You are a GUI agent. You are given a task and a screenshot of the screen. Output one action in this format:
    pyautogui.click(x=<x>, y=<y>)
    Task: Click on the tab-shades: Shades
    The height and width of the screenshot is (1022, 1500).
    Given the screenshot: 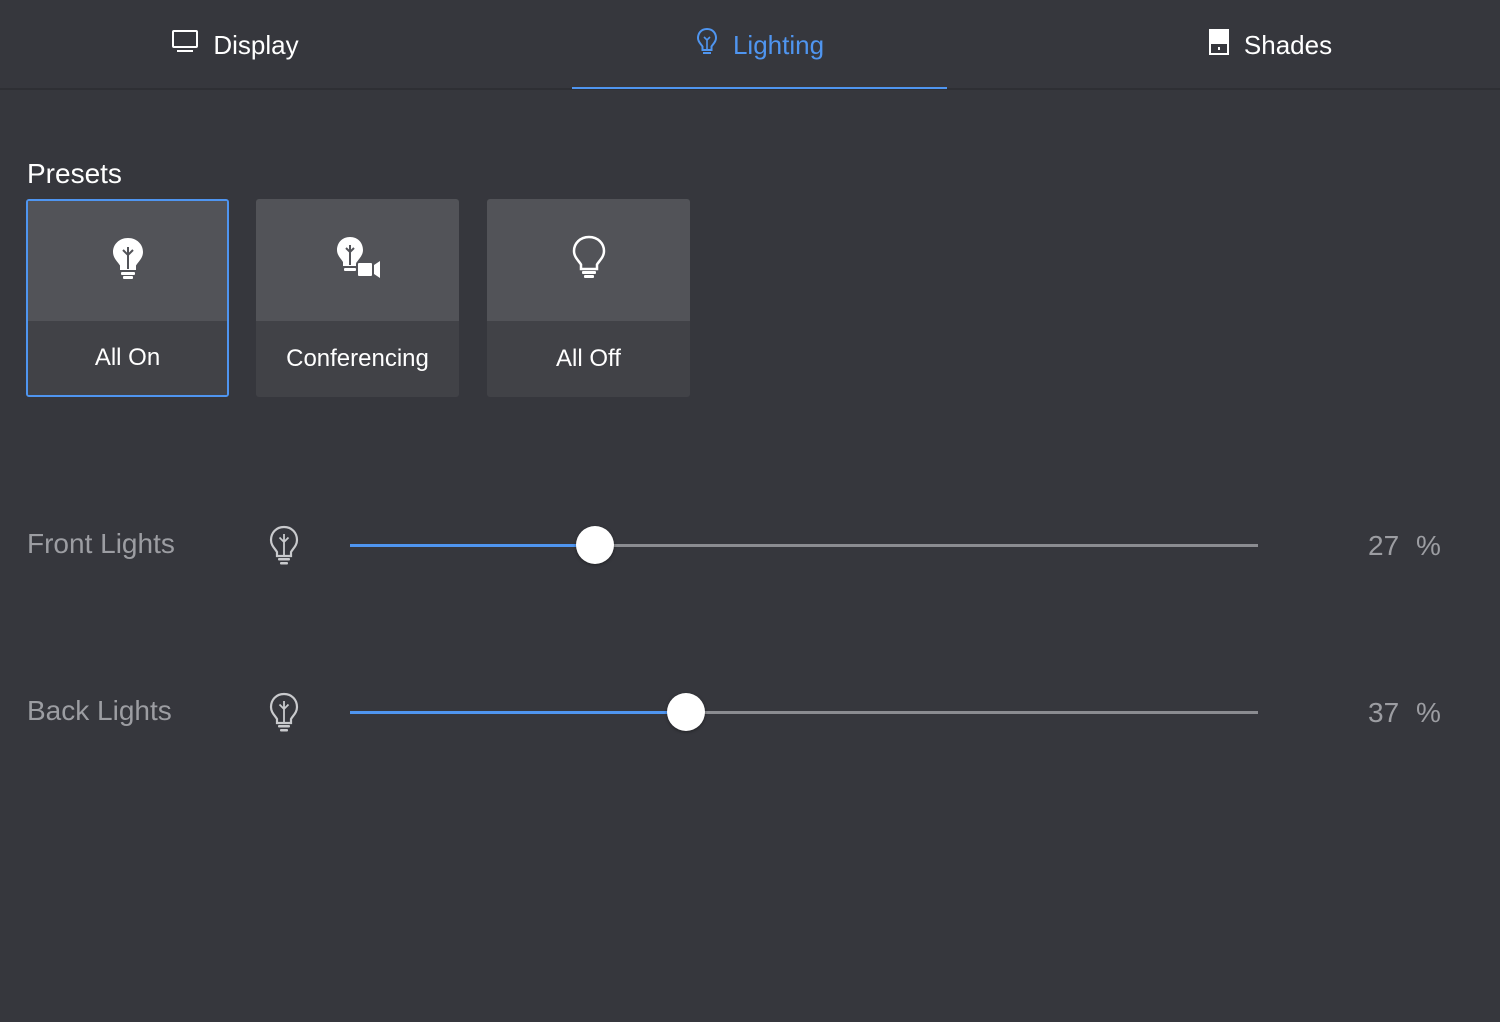 What is the action you would take?
    pyautogui.click(x=1270, y=45)
    